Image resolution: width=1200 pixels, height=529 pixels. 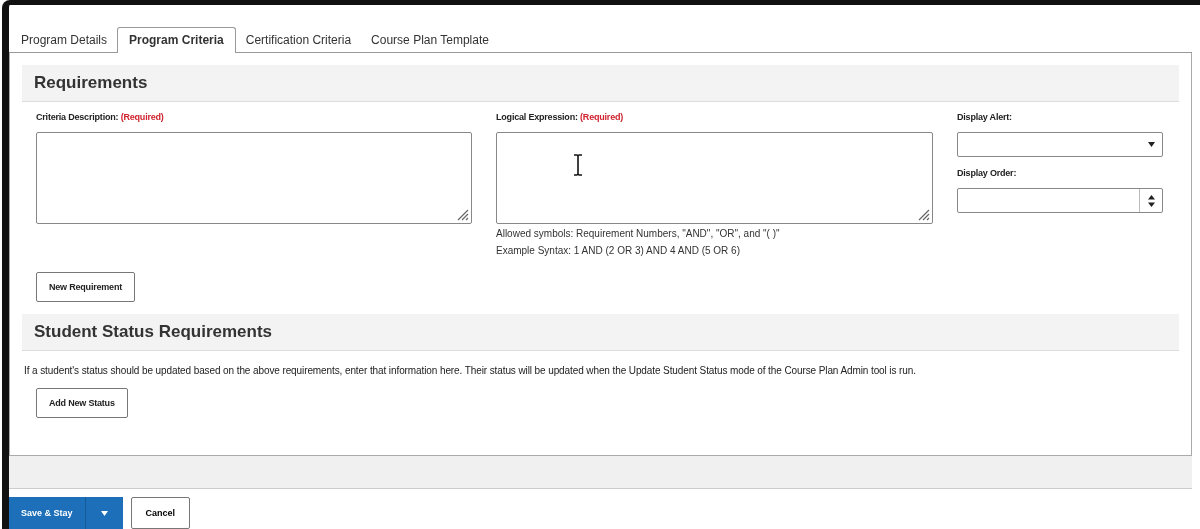 I want to click on tab: Program Details, so click(x=64, y=40).